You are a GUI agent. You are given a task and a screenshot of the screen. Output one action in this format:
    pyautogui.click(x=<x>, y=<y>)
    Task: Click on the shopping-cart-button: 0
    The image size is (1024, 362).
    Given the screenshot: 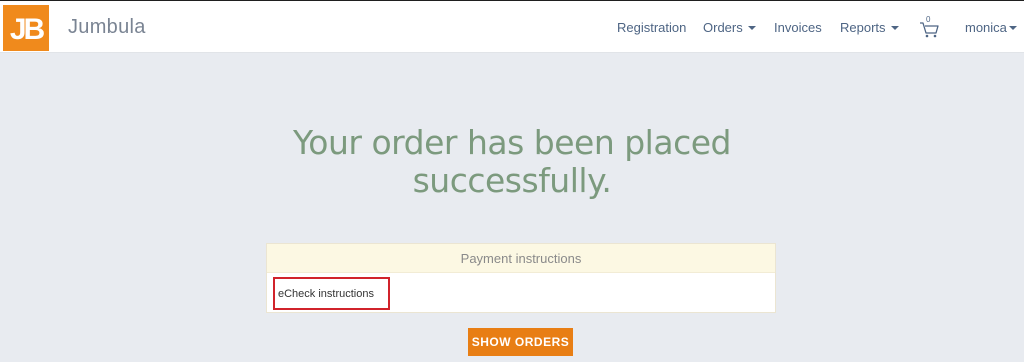 What is the action you would take?
    pyautogui.click(x=929, y=27)
    